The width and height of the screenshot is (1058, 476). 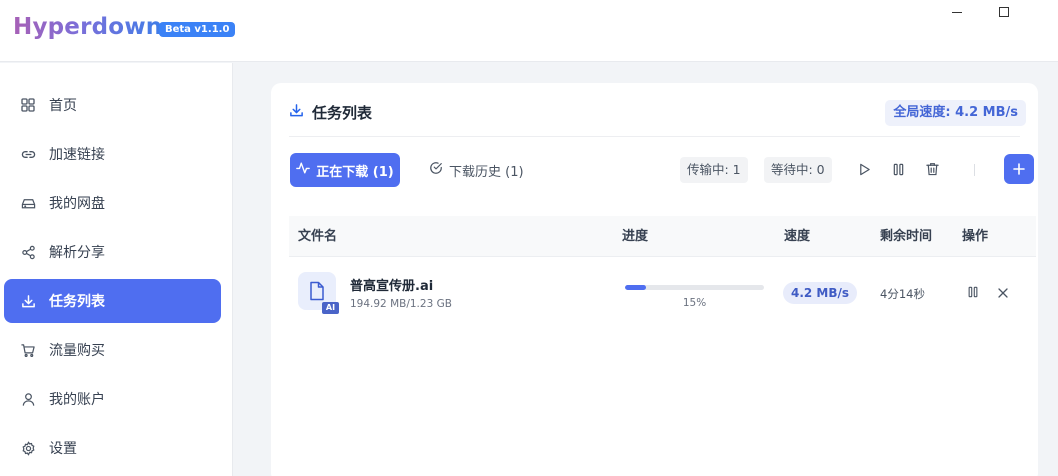 I want to click on sidebar-item-task-list: 任务列表, so click(x=112, y=301).